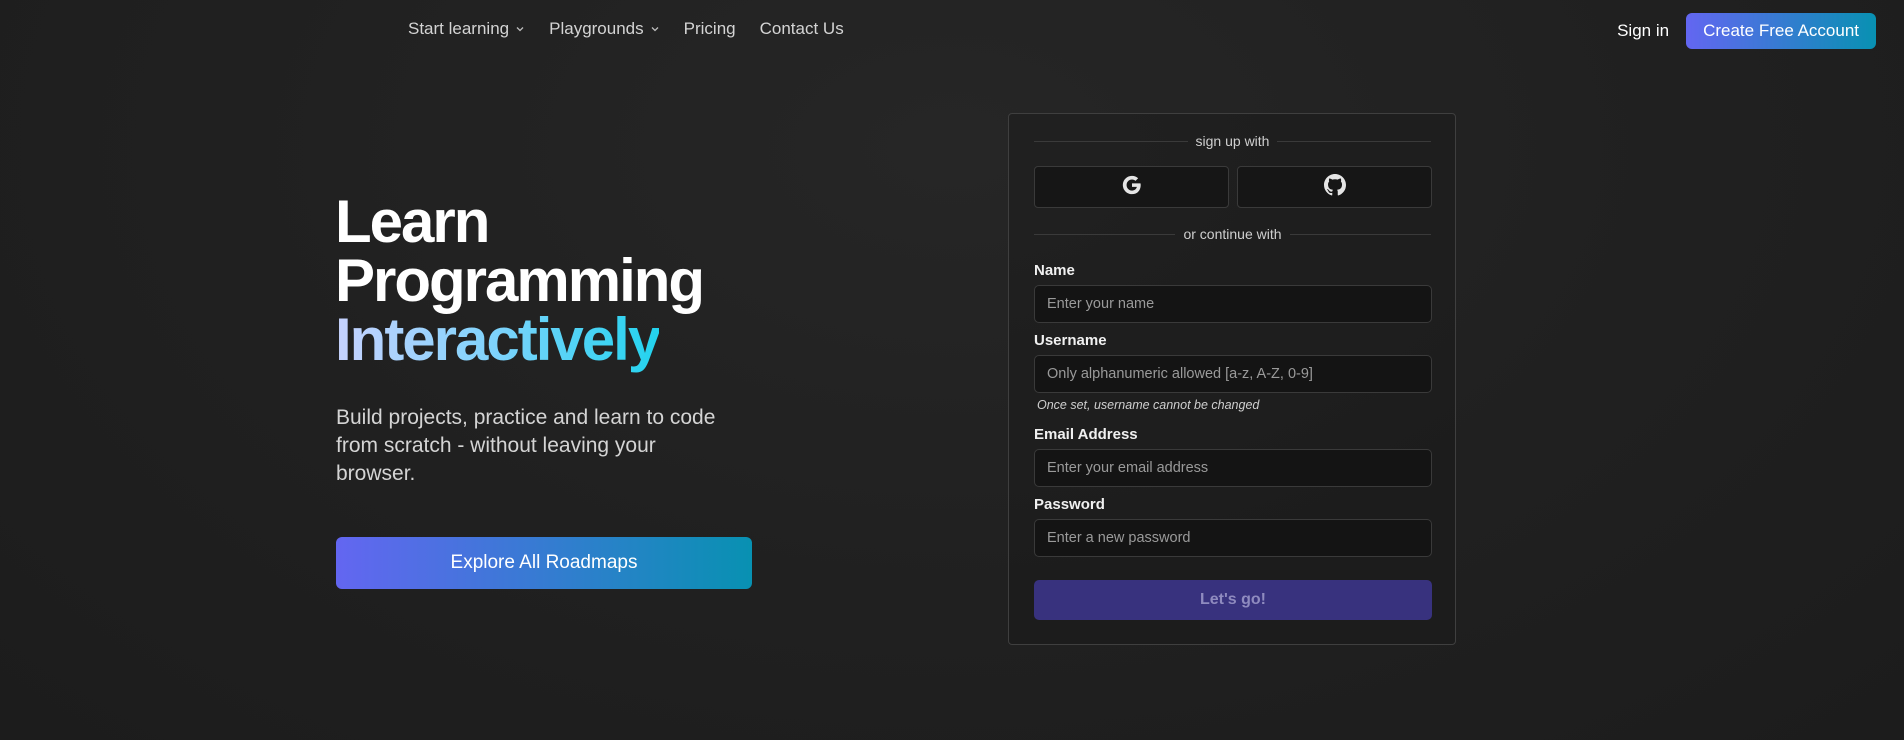 The height and width of the screenshot is (740, 1904). I want to click on github-signup-button, so click(1334, 187).